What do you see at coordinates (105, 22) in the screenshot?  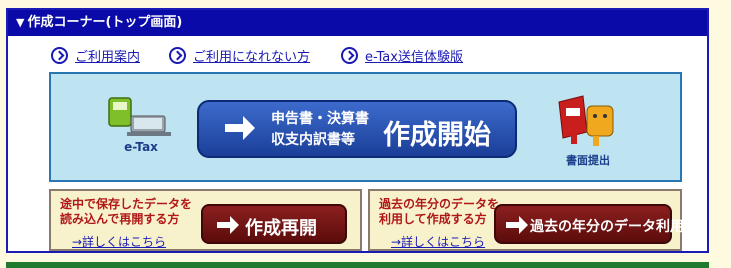 I see `panel-title: 作成コーナー(トップ画面)` at bounding box center [105, 22].